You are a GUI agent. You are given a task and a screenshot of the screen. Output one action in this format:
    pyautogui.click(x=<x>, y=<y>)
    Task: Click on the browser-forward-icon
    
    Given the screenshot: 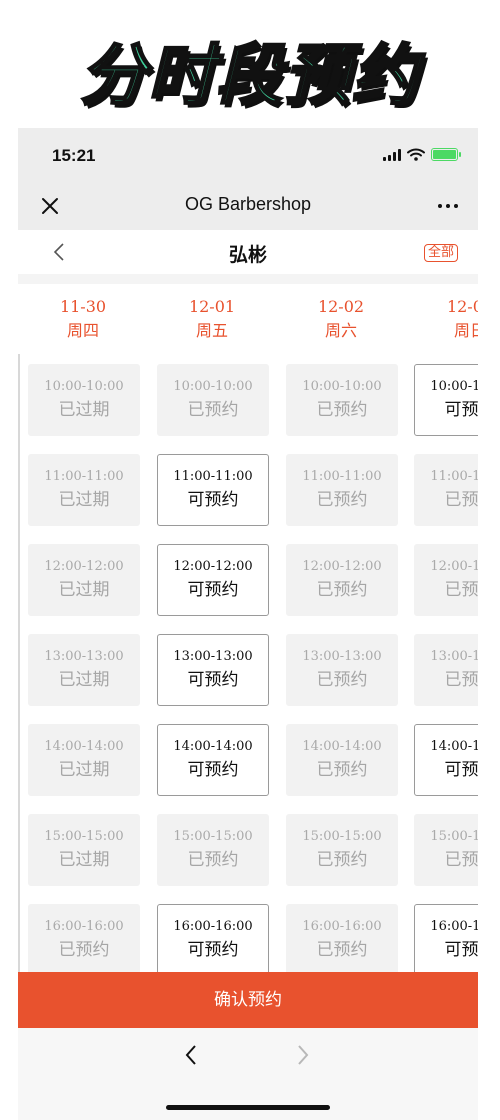 What is the action you would take?
    pyautogui.click(x=303, y=1055)
    